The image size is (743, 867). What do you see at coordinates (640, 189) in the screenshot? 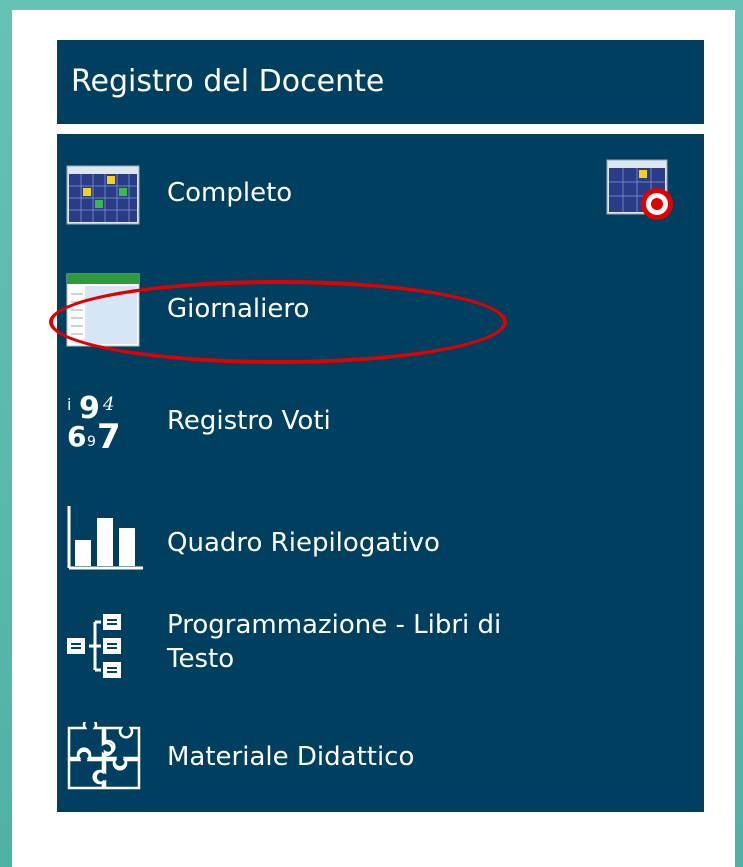
I see `calendar-target-icon` at bounding box center [640, 189].